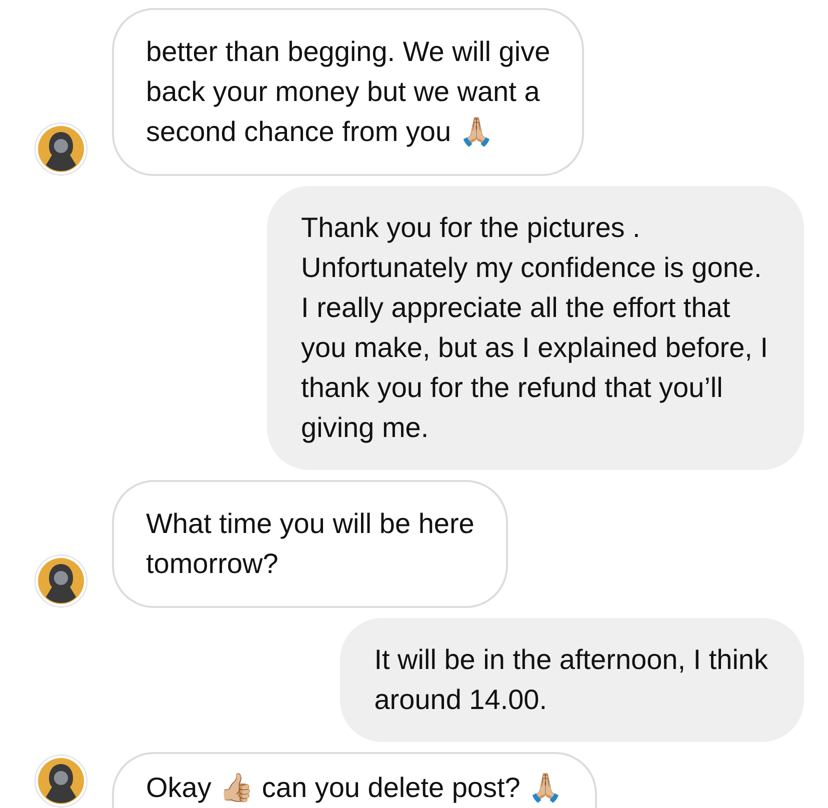 This screenshot has height=808, width=828. What do you see at coordinates (61, 781) in the screenshot?
I see `avatar-icon` at bounding box center [61, 781].